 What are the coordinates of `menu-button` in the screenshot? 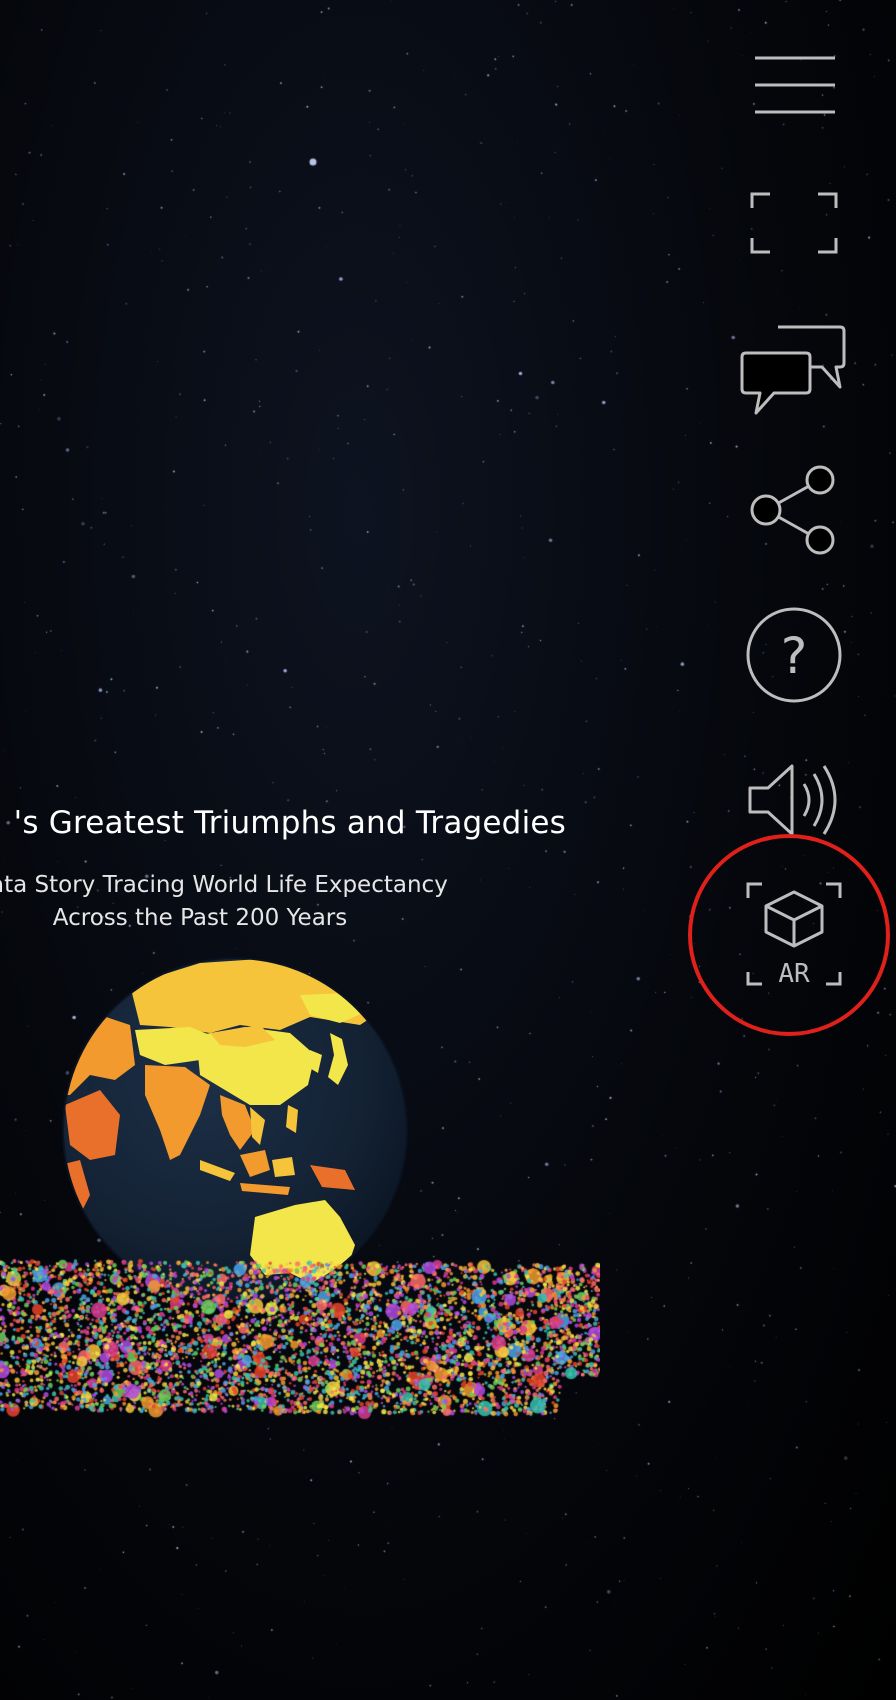 It's located at (794, 85).